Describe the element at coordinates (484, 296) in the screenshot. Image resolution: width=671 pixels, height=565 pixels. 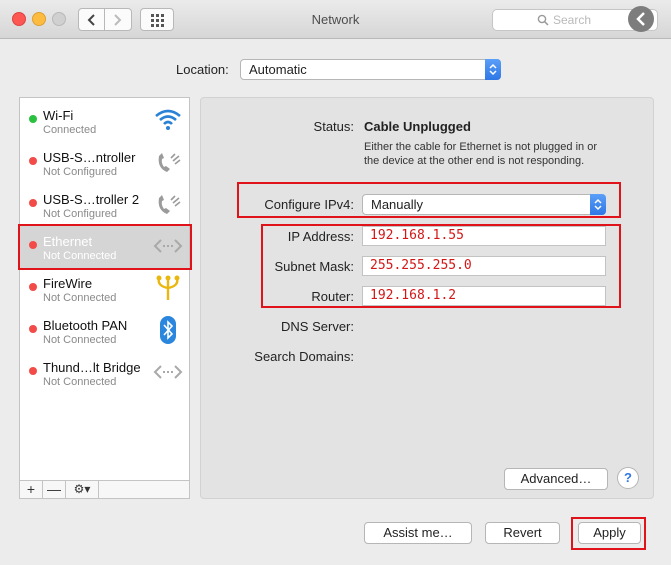
I see `router-field: 192.168.1.2` at that location.